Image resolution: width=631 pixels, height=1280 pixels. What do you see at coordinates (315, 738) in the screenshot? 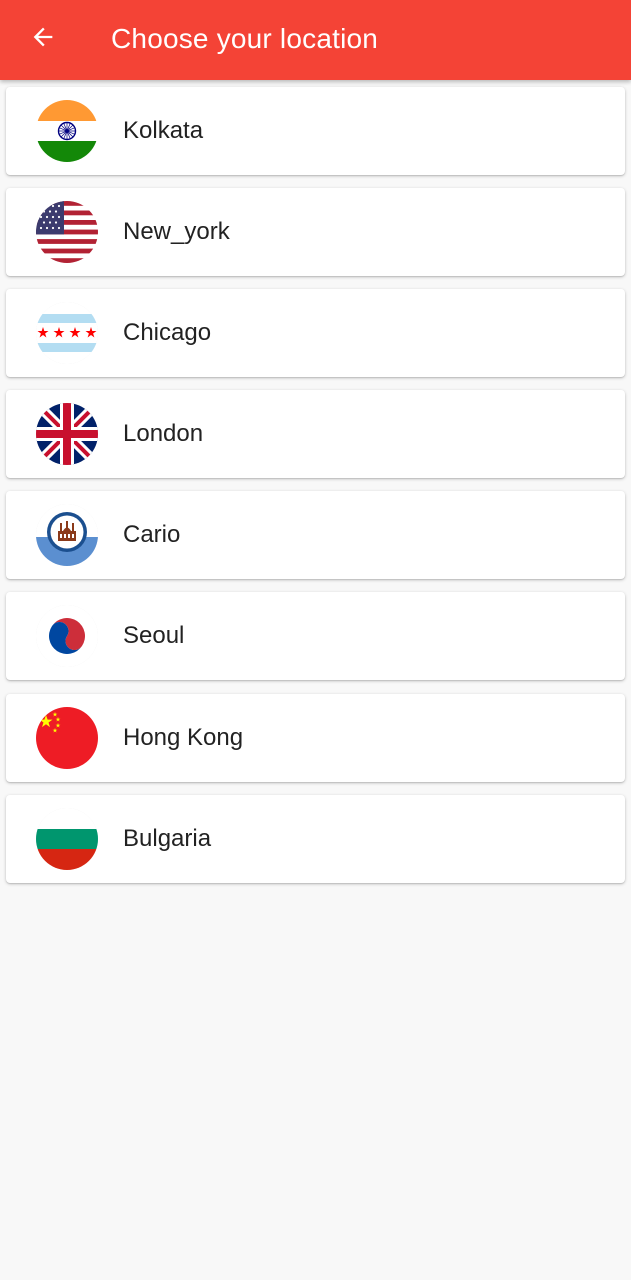
I see `location-item-hong-kong: Hong Kong` at bounding box center [315, 738].